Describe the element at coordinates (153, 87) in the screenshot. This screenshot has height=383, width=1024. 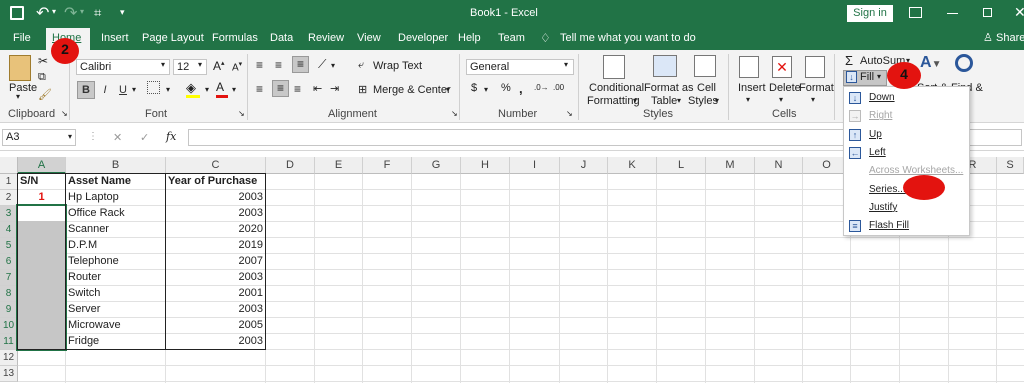
I see `borders-icon` at that location.